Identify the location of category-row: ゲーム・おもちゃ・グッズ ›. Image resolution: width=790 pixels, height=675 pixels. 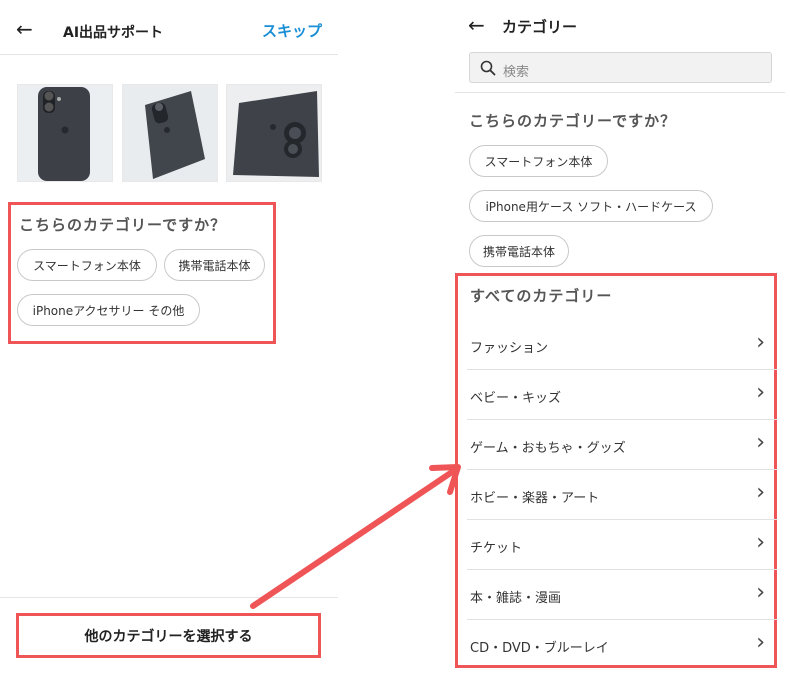
(616, 445).